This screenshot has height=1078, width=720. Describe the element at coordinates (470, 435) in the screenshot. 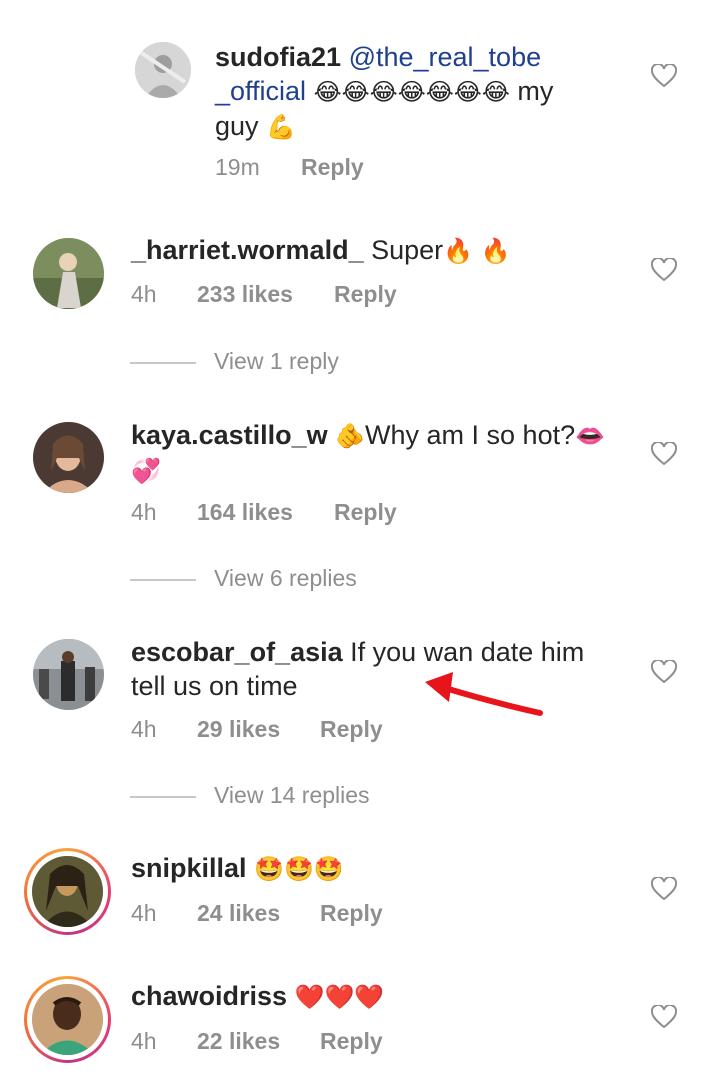

I see `comment-text: Why am I so hot?` at that location.